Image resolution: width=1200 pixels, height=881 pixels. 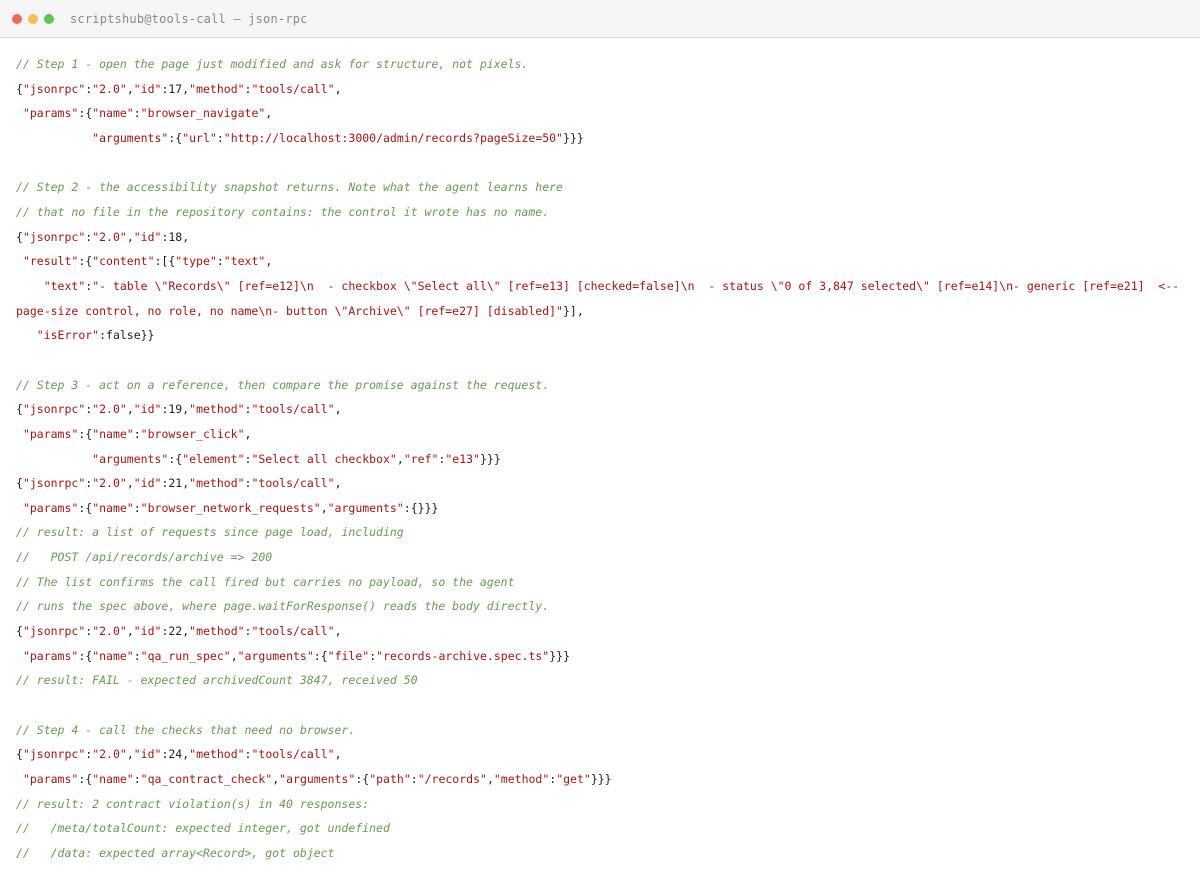 I want to click on code-punct: :21,, so click(x=175, y=483).